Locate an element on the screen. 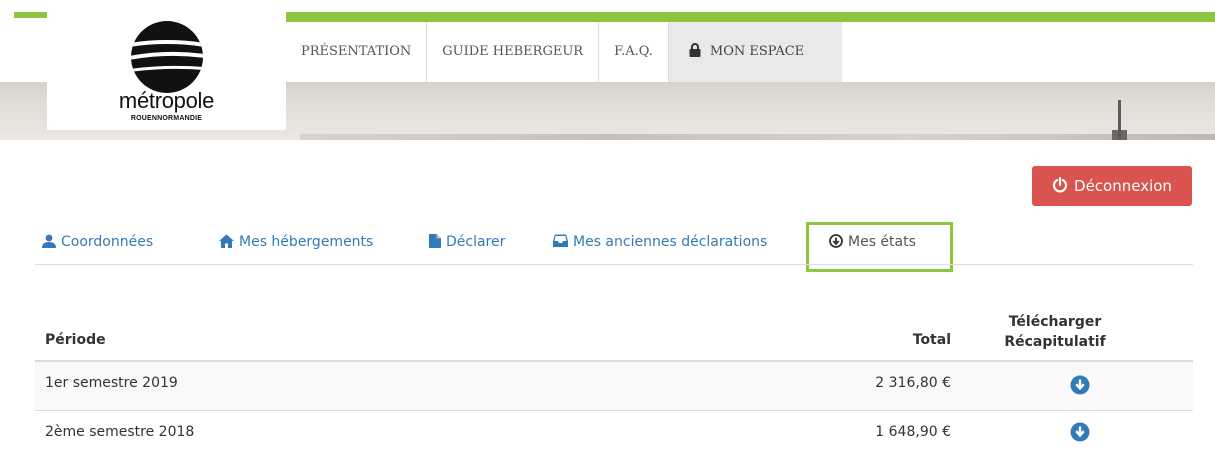  nav-mon-espace-label: MON ESPACE is located at coordinates (757, 51).